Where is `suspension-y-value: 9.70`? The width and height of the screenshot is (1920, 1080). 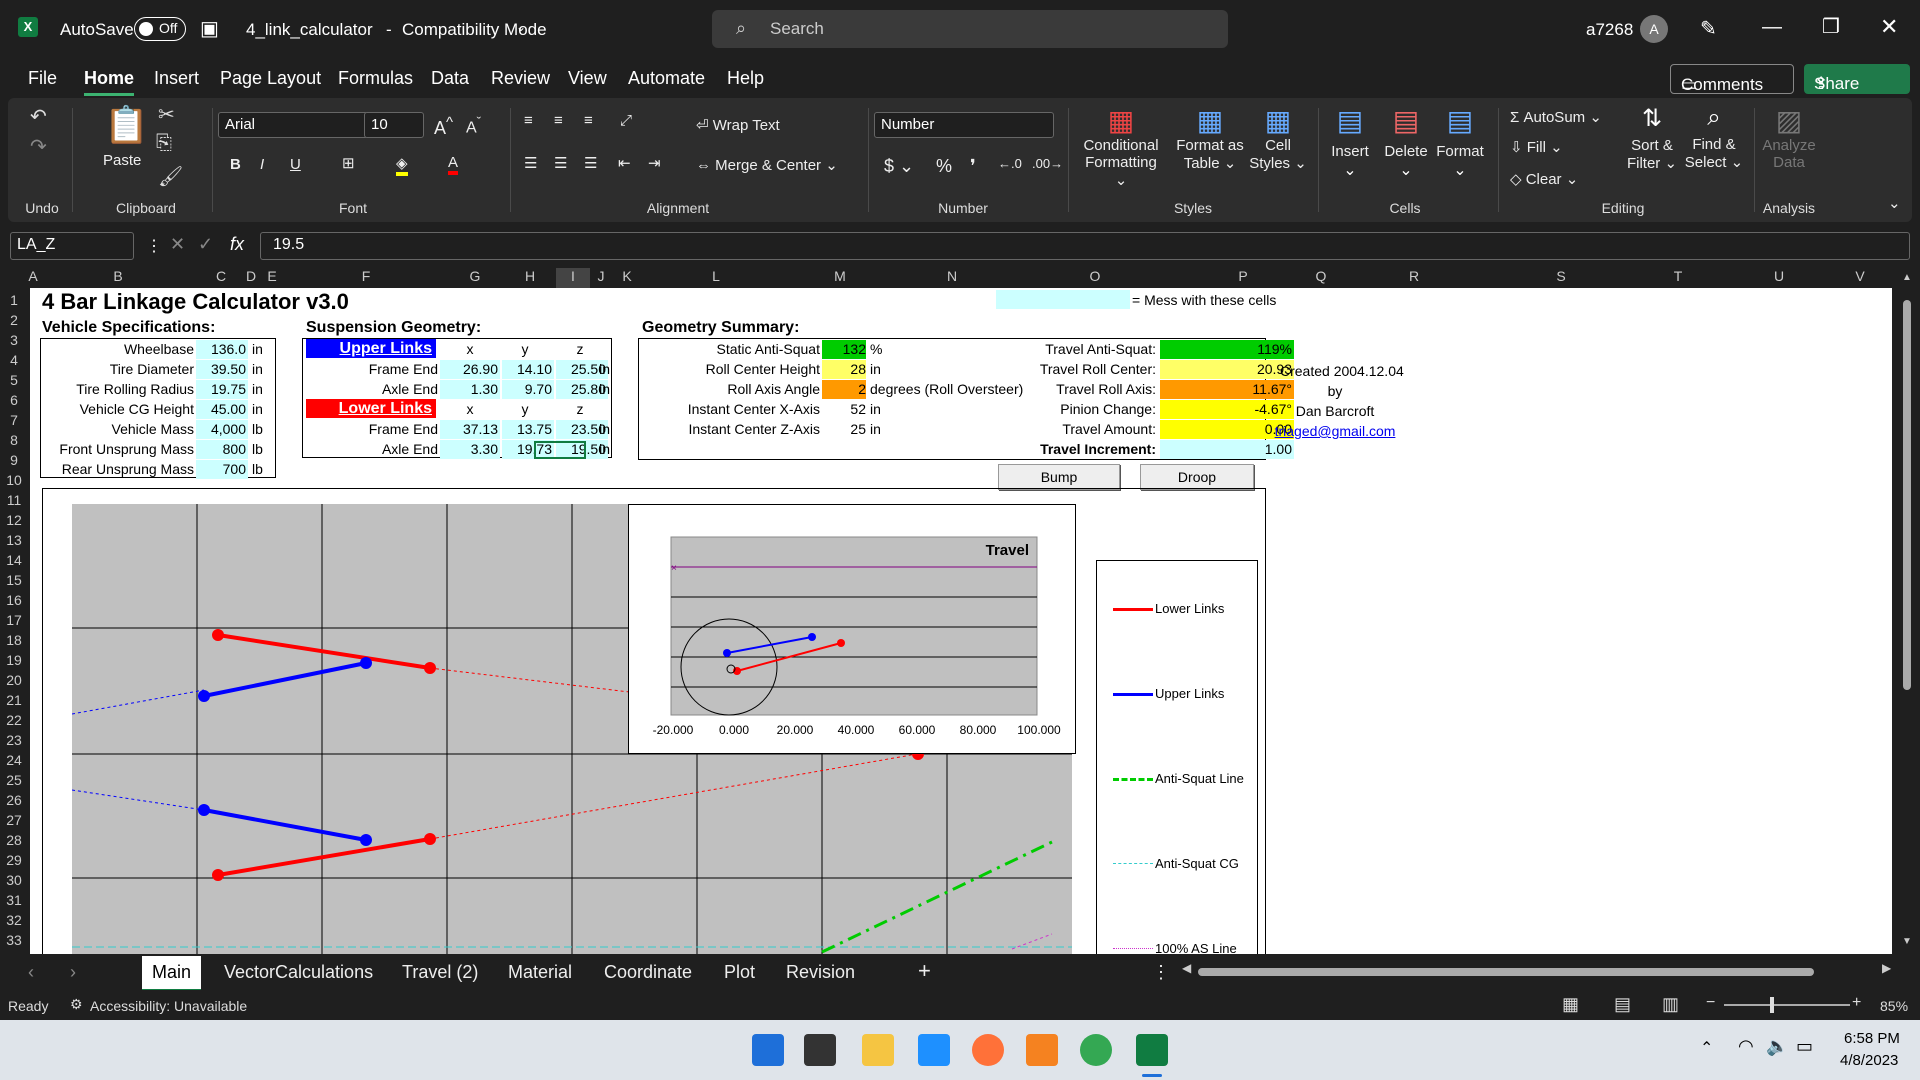
suspension-y-value: 9.70 is located at coordinates (528, 389).